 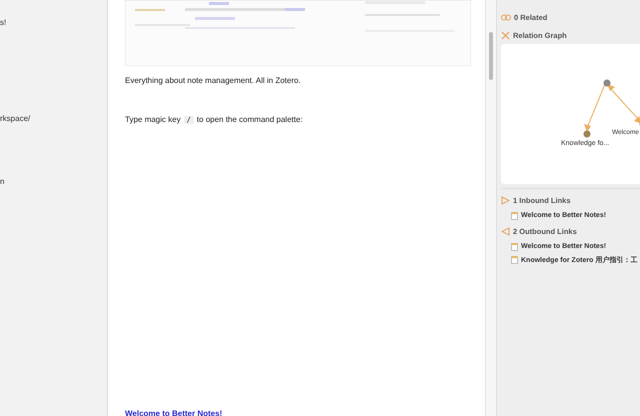 What do you see at coordinates (491, 56) in the screenshot?
I see `scrollbar-thumb` at bounding box center [491, 56].